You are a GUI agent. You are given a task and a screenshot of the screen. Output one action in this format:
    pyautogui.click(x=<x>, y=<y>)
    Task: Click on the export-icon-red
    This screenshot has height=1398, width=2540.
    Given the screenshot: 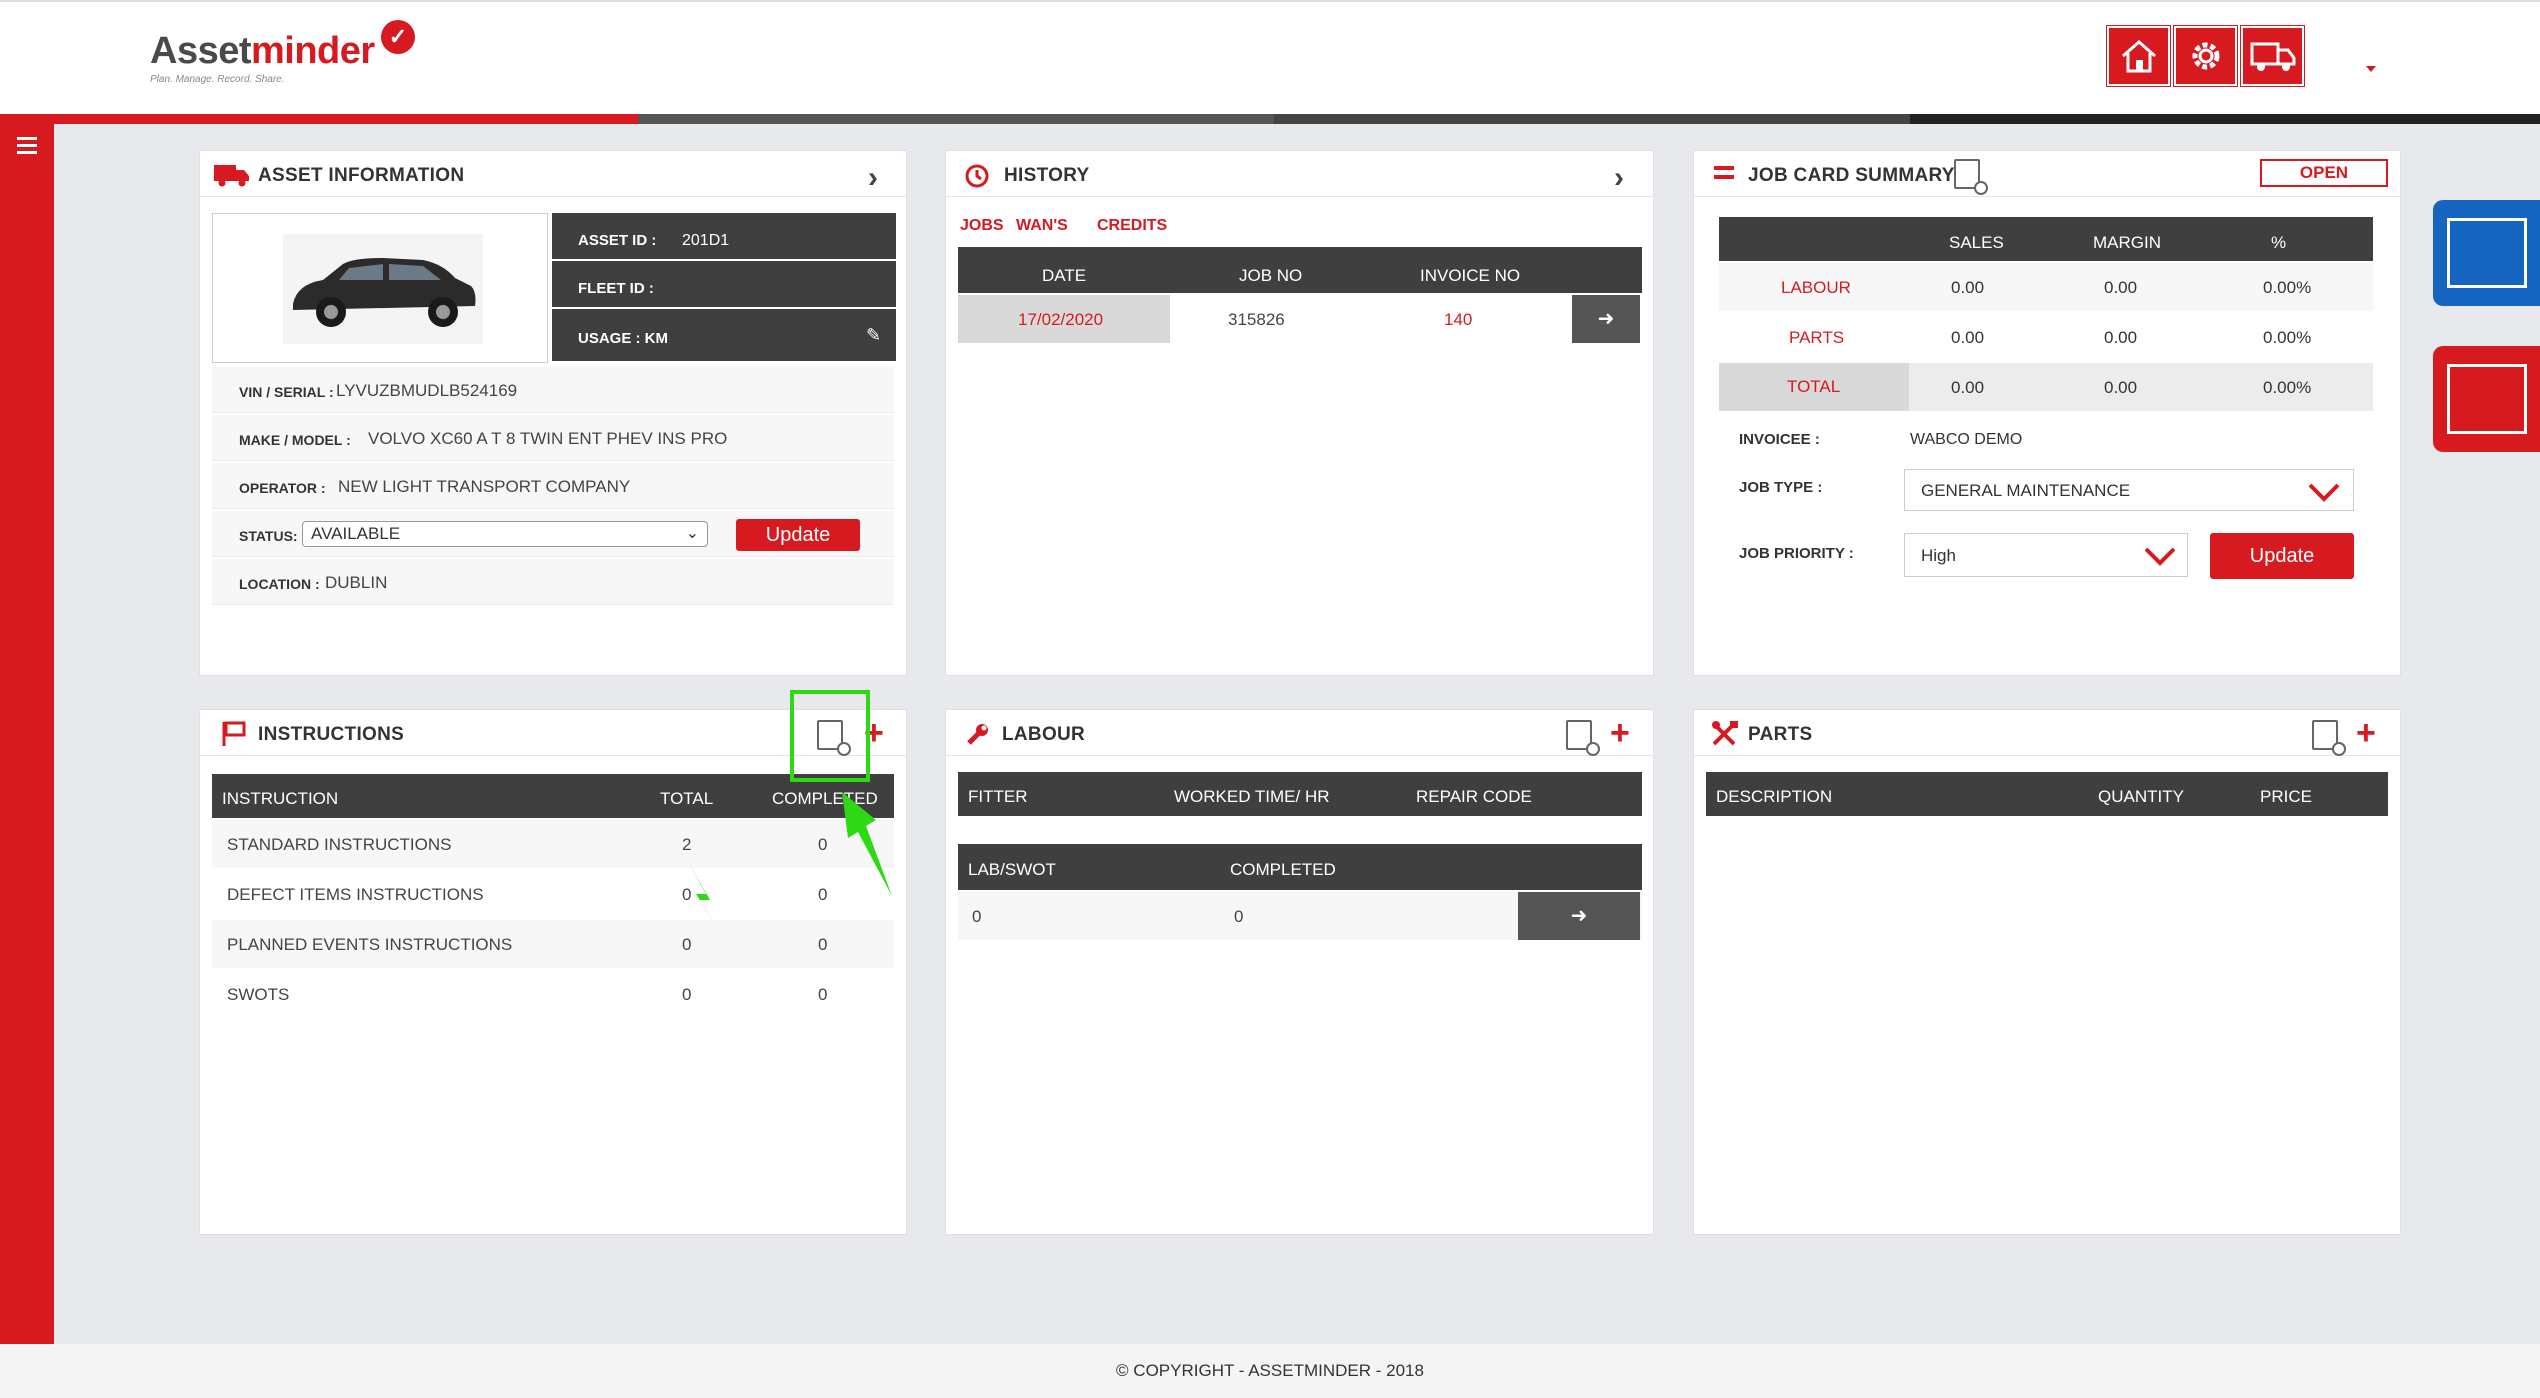 What is the action you would take?
    pyautogui.click(x=2487, y=399)
    